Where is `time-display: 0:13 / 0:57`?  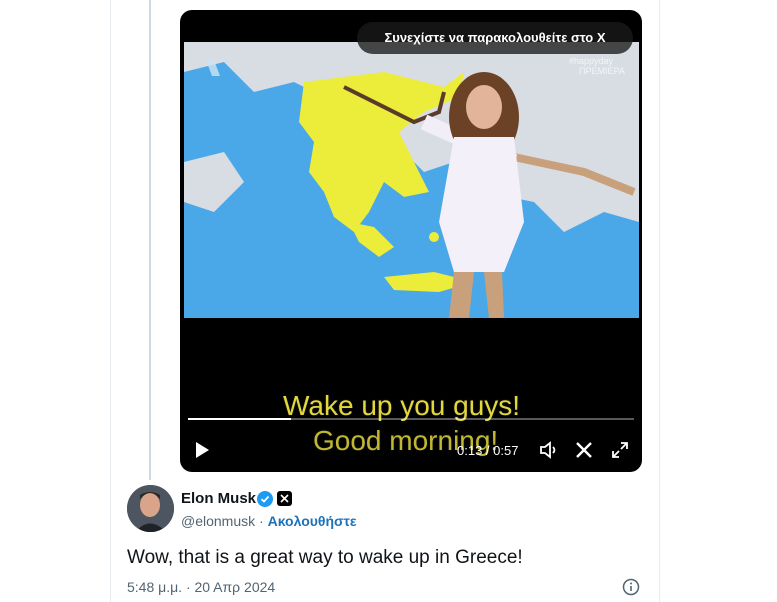 time-display: 0:13 / 0:57 is located at coordinates (488, 450).